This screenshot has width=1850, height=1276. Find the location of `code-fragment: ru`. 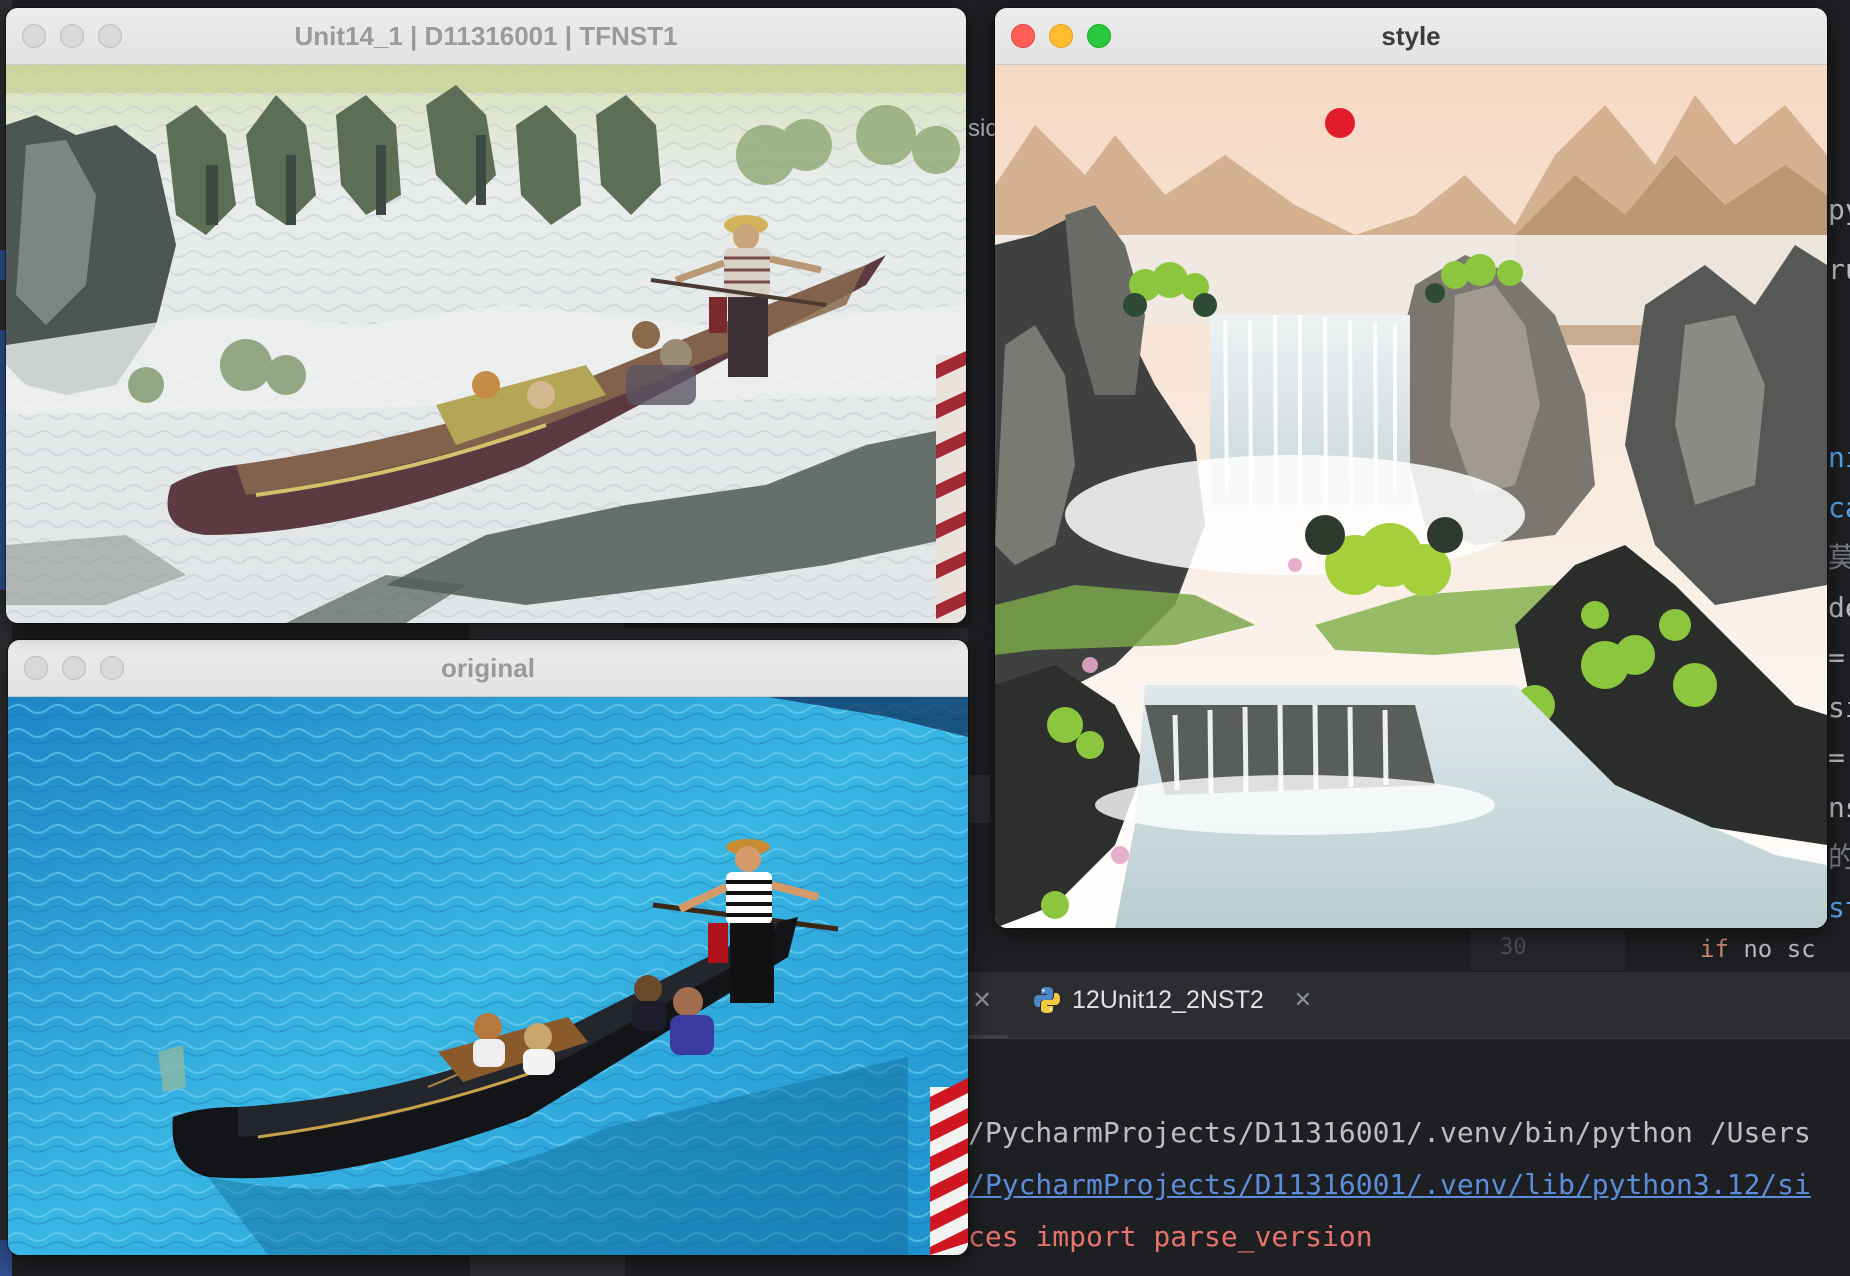

code-fragment: ru is located at coordinates (1839, 269).